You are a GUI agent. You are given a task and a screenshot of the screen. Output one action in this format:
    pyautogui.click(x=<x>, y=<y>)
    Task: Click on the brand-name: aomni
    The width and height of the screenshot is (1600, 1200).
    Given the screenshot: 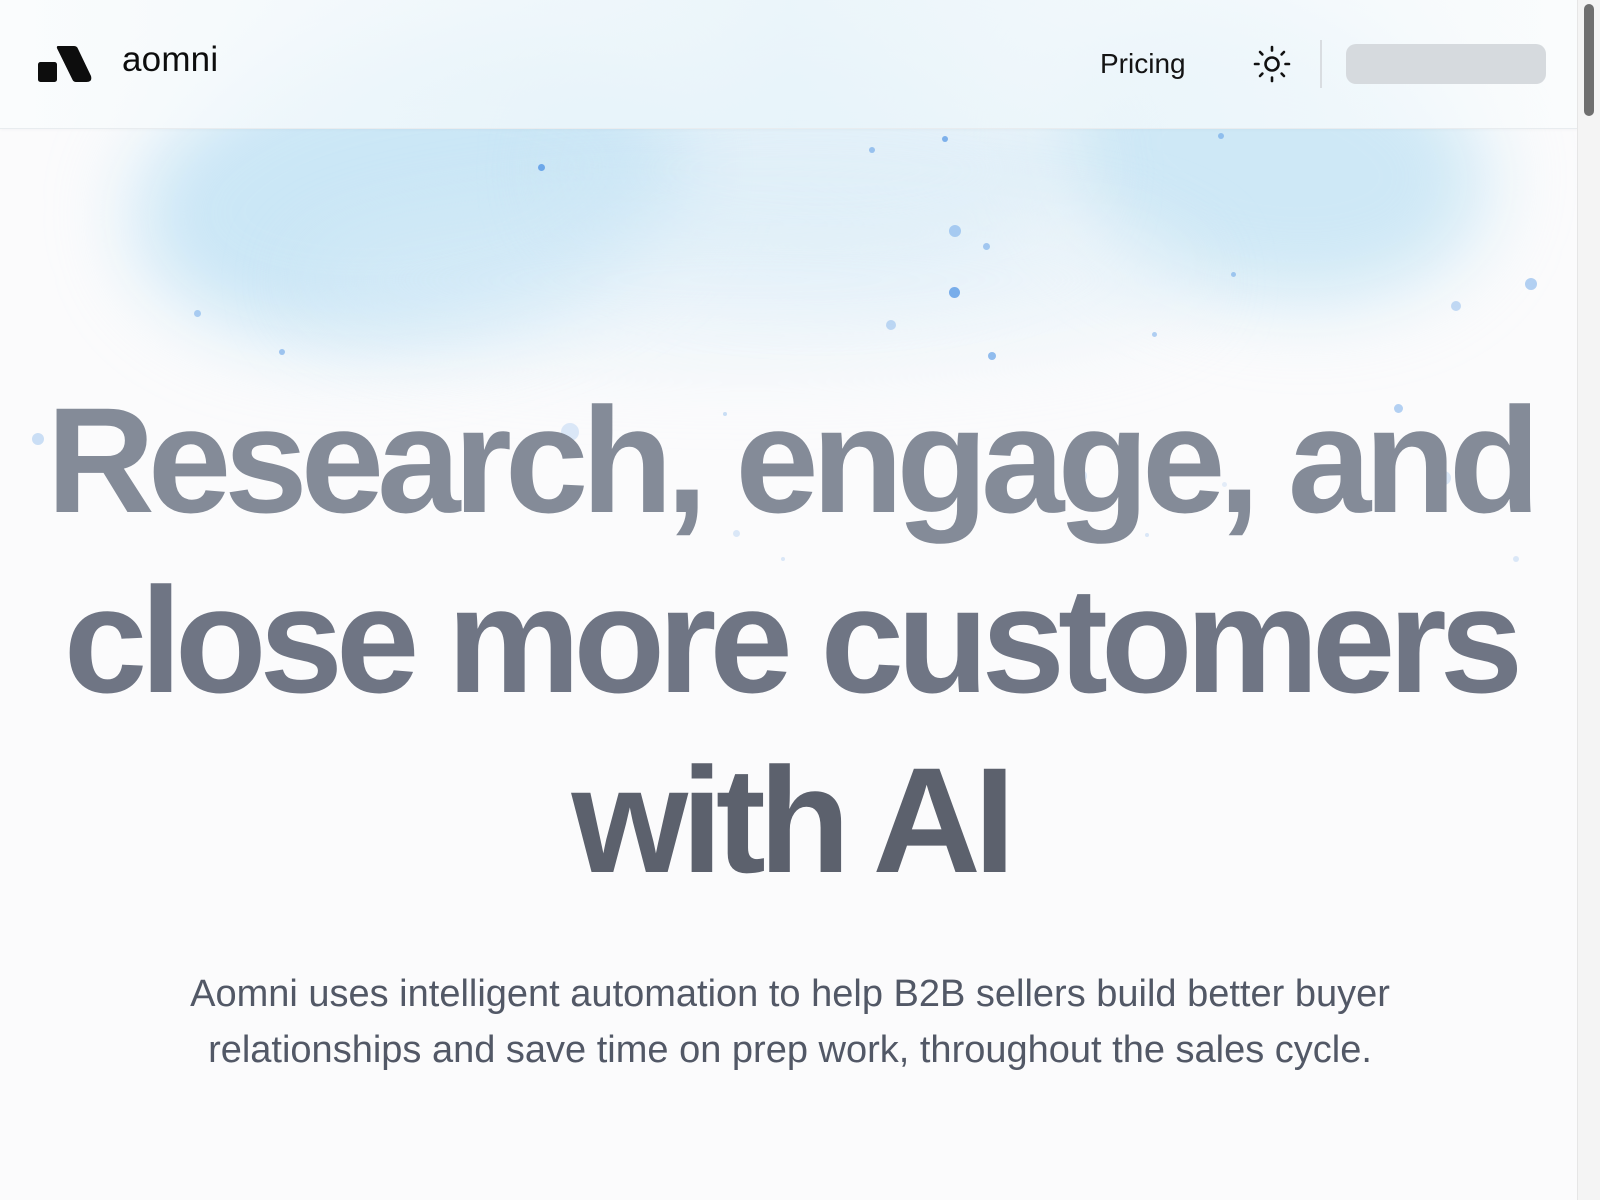 What is the action you would take?
    pyautogui.click(x=170, y=60)
    